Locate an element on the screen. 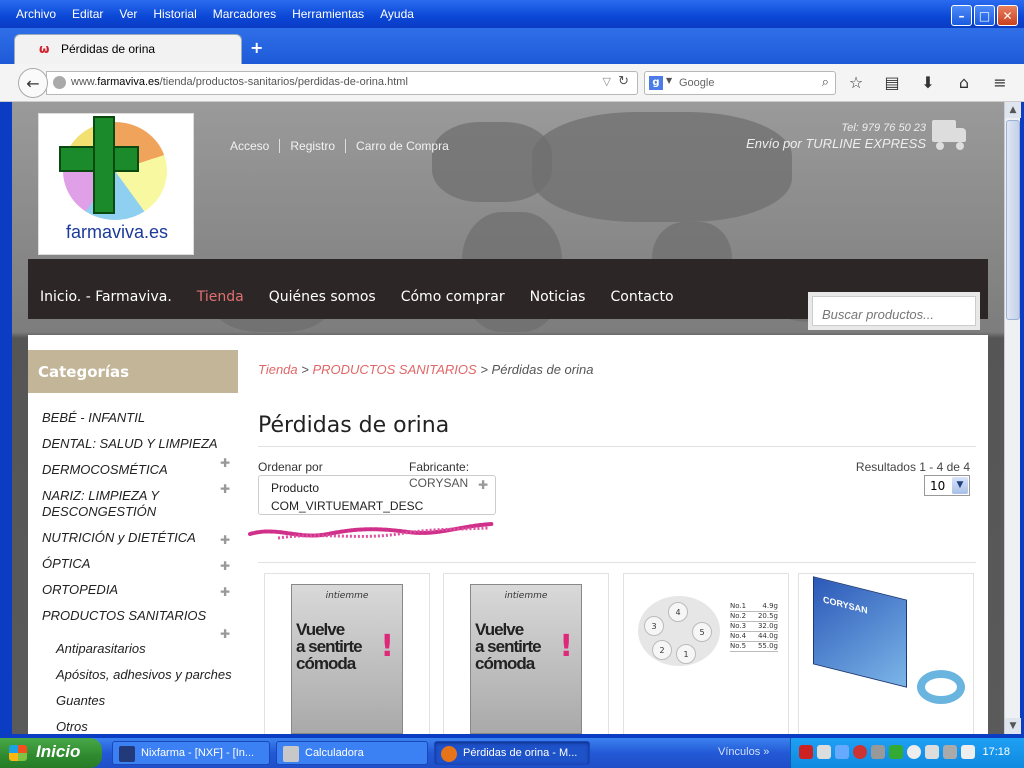 This screenshot has height=768, width=1024. divider is located at coordinates (617, 446).